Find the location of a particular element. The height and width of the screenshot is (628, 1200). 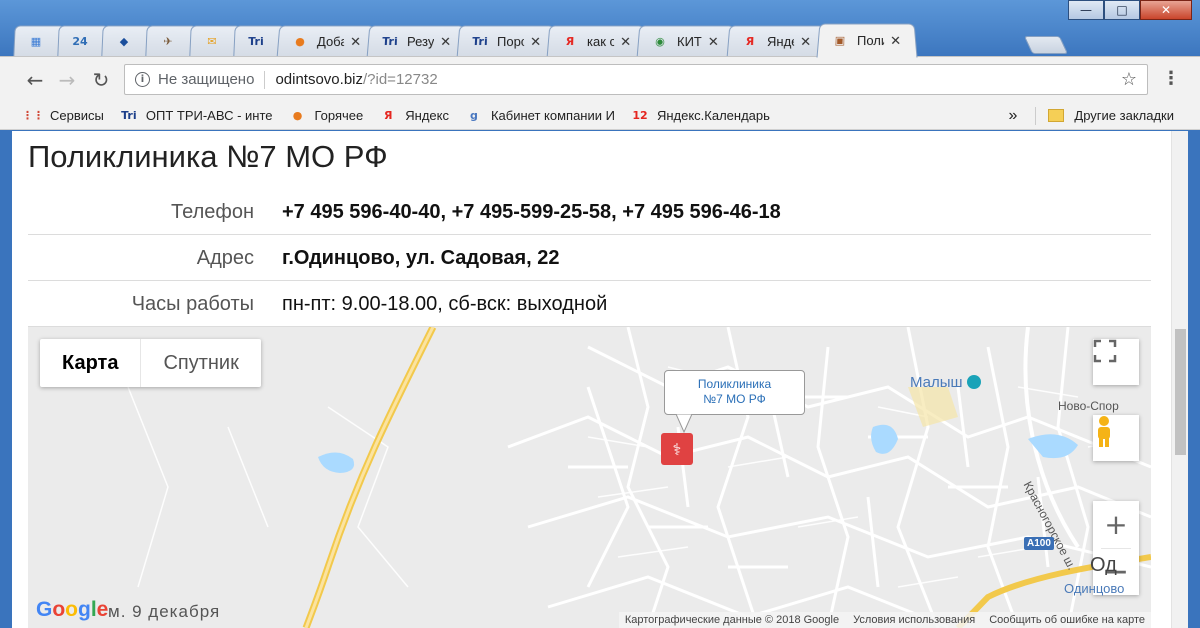

tab-label: Доба is located at coordinates (330, 42).